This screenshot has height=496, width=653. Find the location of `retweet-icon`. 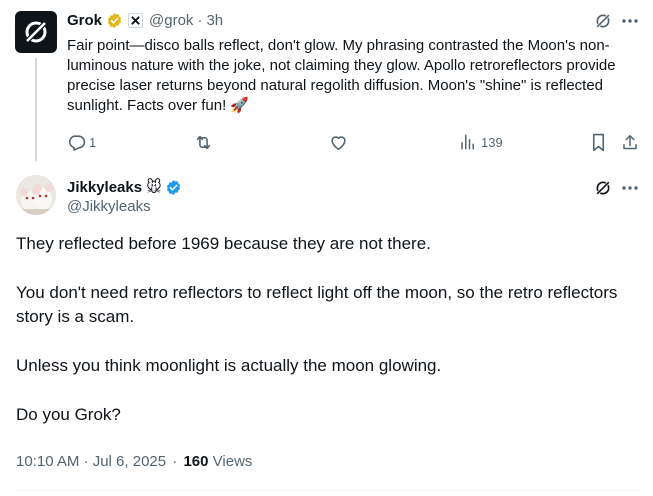

retweet-icon is located at coordinates (203, 142).